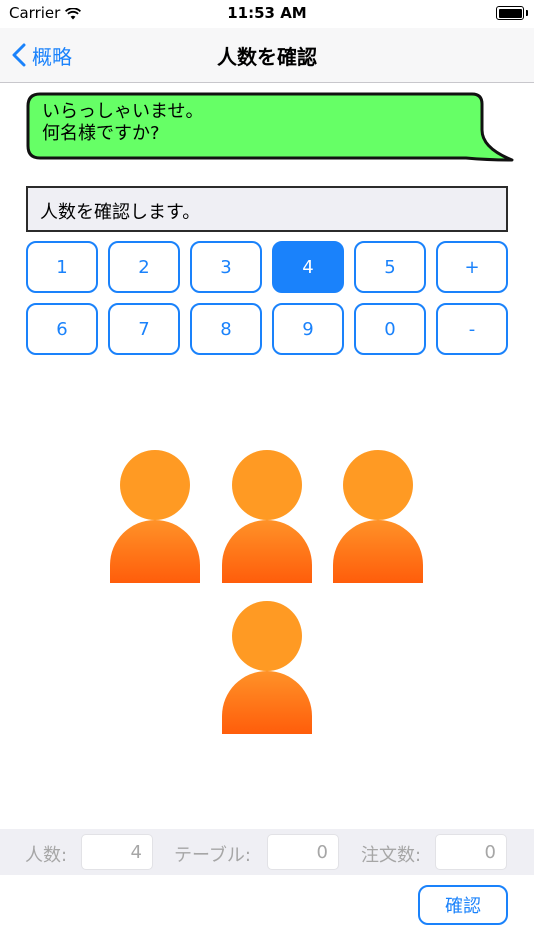 This screenshot has width=534, height=950. I want to click on battery-tip, so click(526, 13).